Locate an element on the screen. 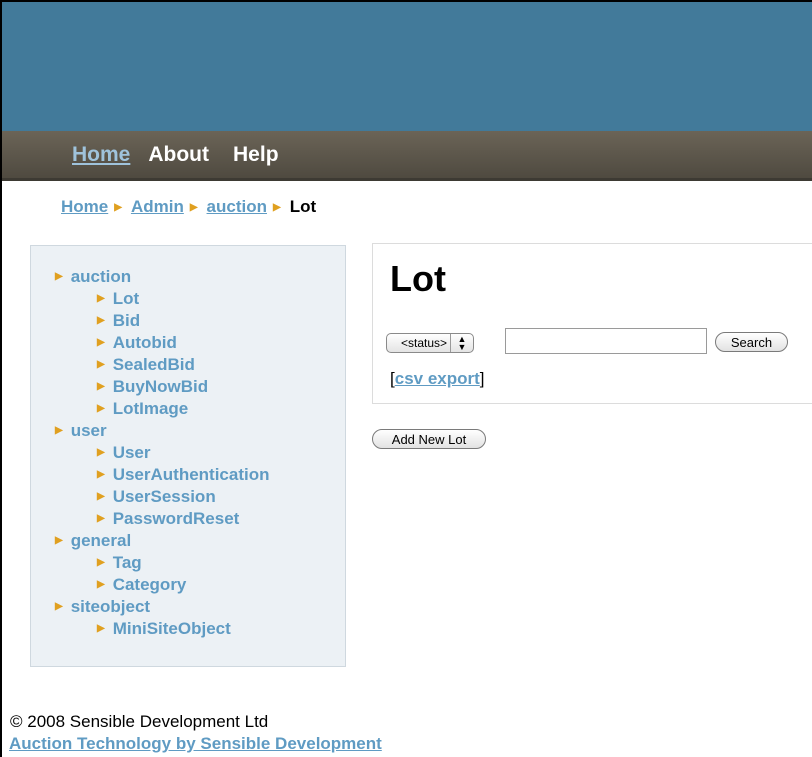 This screenshot has width=812, height=757. sidebar-item-passwordreset: ▶ PasswordReset is located at coordinates (188, 519).